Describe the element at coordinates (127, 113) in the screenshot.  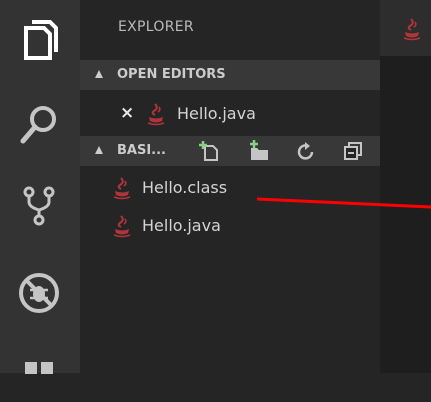
I see `close-icon: ×` at that location.